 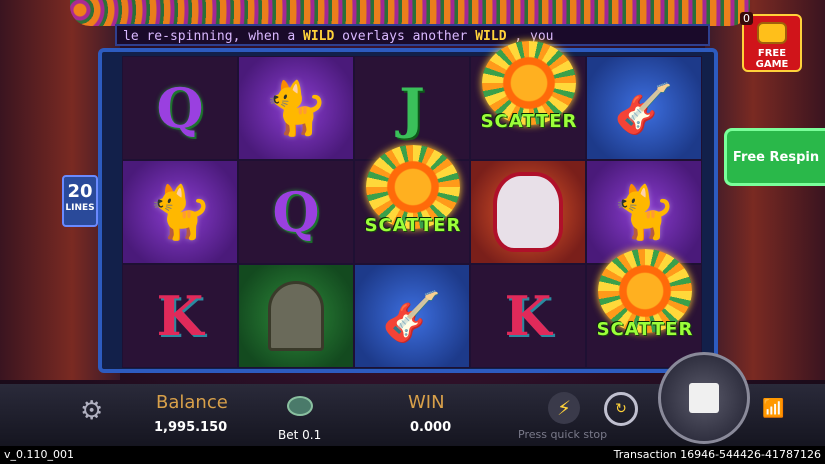 I want to click on free-game-count: 0, so click(x=746, y=18).